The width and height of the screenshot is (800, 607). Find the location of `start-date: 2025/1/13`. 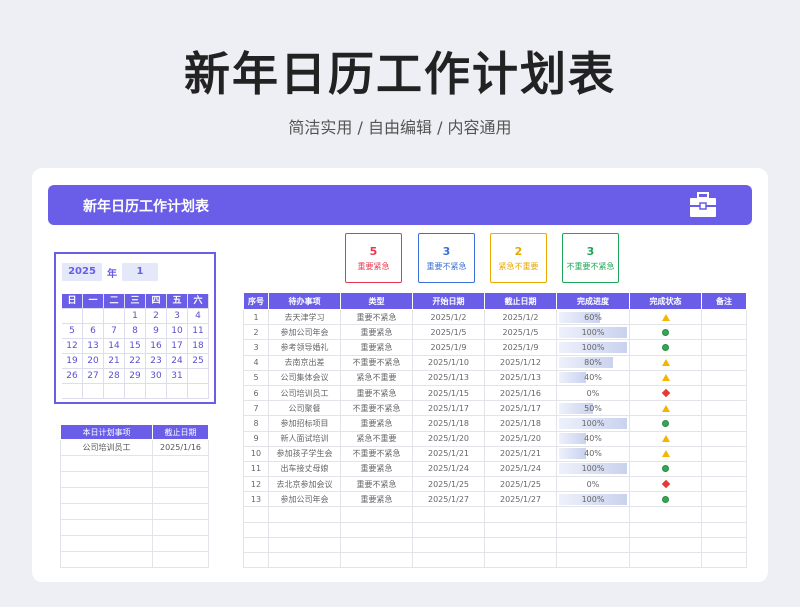

start-date: 2025/1/13 is located at coordinates (448, 377).